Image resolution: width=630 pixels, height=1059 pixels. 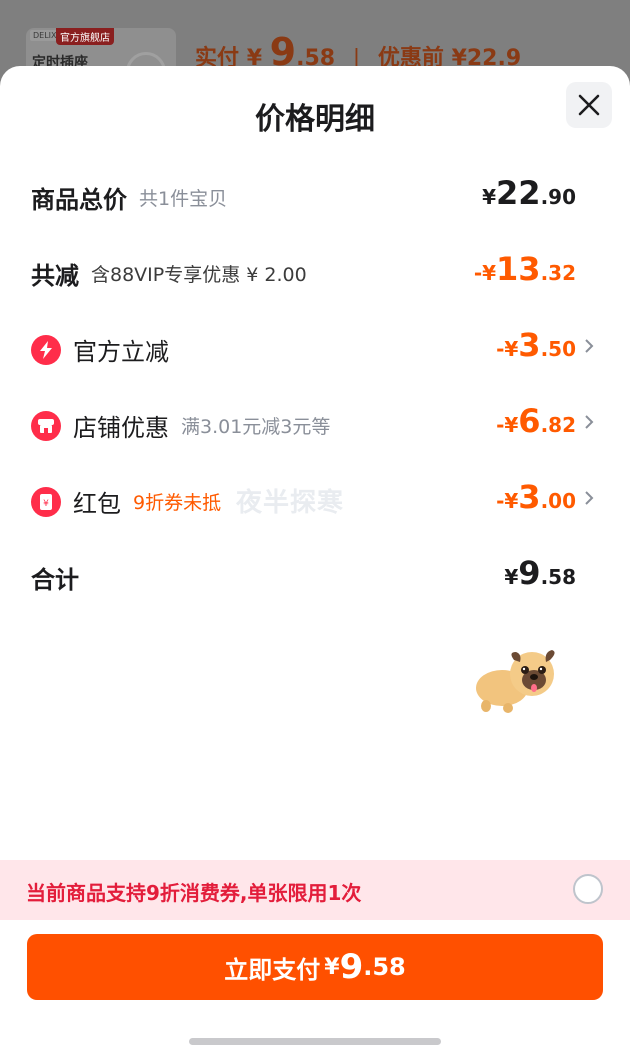 What do you see at coordinates (121, 428) in the screenshot?
I see `row-label: 店铺优惠` at bounding box center [121, 428].